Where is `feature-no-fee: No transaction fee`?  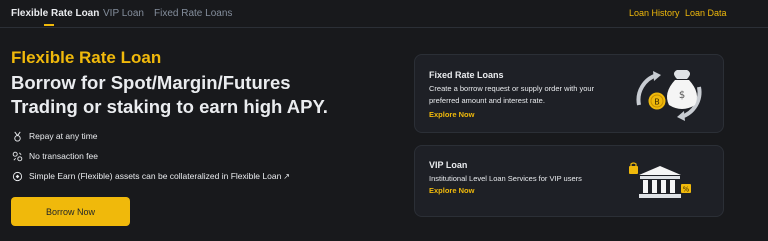 feature-no-fee: No transaction fee is located at coordinates (54, 156).